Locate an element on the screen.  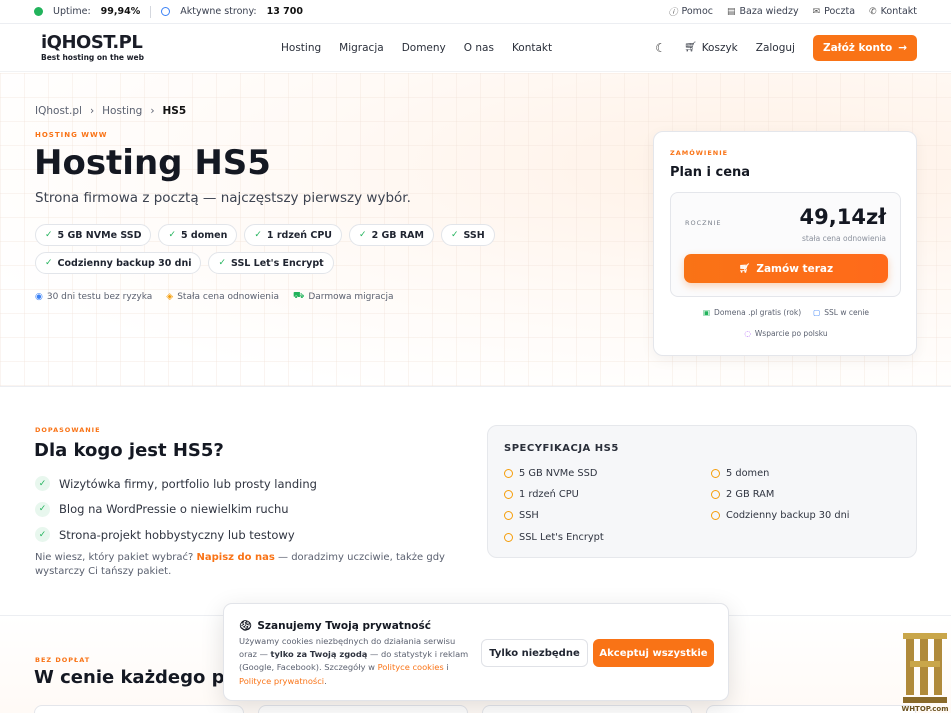
fit-title: Dla kogo jest HS5? is located at coordinates (129, 450).